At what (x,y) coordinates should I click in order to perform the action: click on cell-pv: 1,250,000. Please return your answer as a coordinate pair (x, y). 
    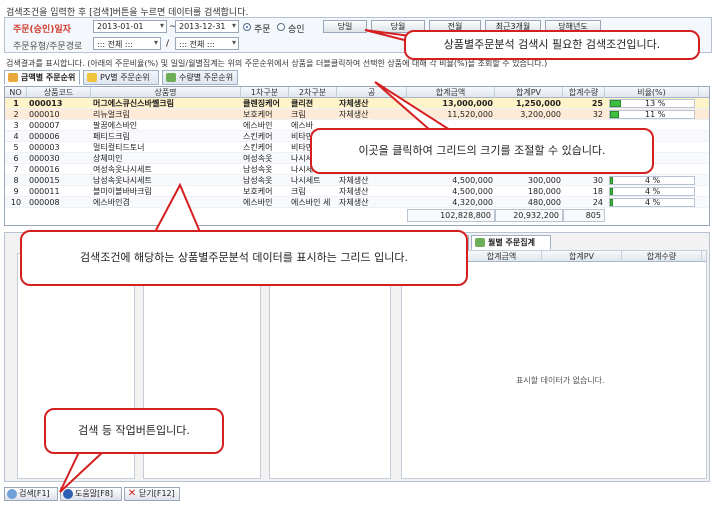
    Looking at the image, I should click on (538, 103).